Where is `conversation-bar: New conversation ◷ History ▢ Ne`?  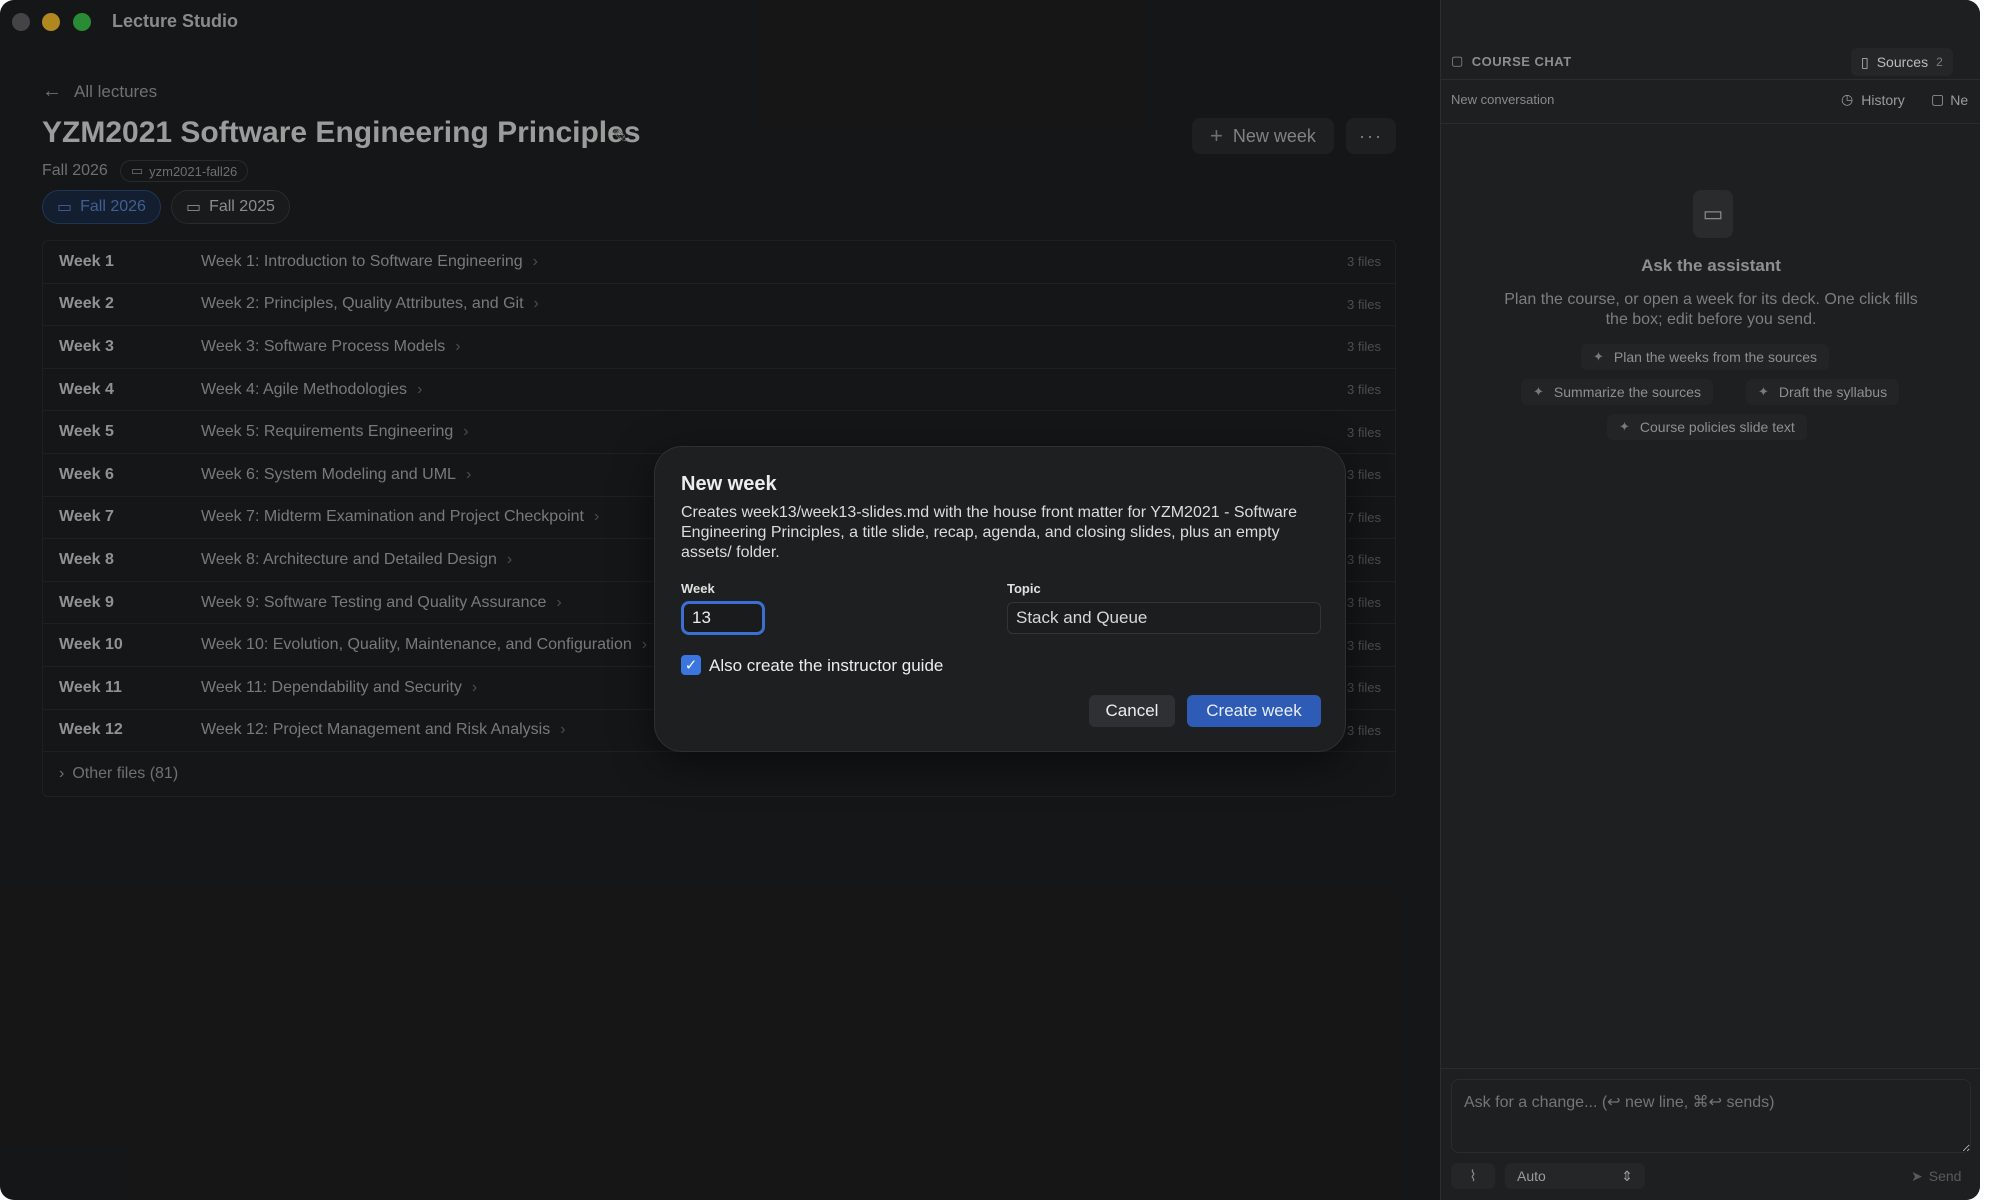
conversation-bar: New conversation ◷ History ▢ Ne is located at coordinates (1710, 102).